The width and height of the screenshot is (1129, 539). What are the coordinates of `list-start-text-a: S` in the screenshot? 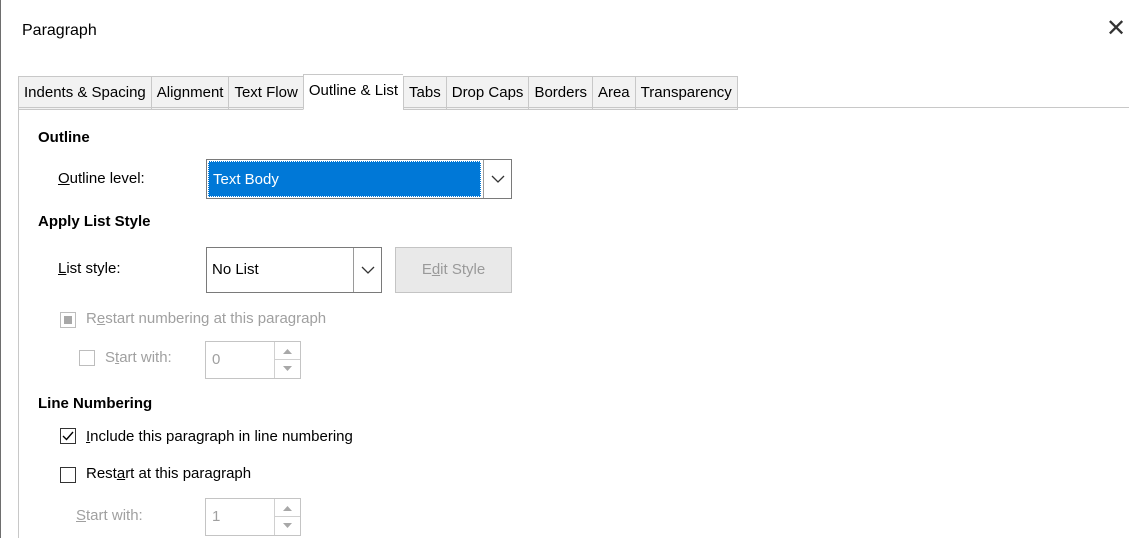 It's located at (110, 357).